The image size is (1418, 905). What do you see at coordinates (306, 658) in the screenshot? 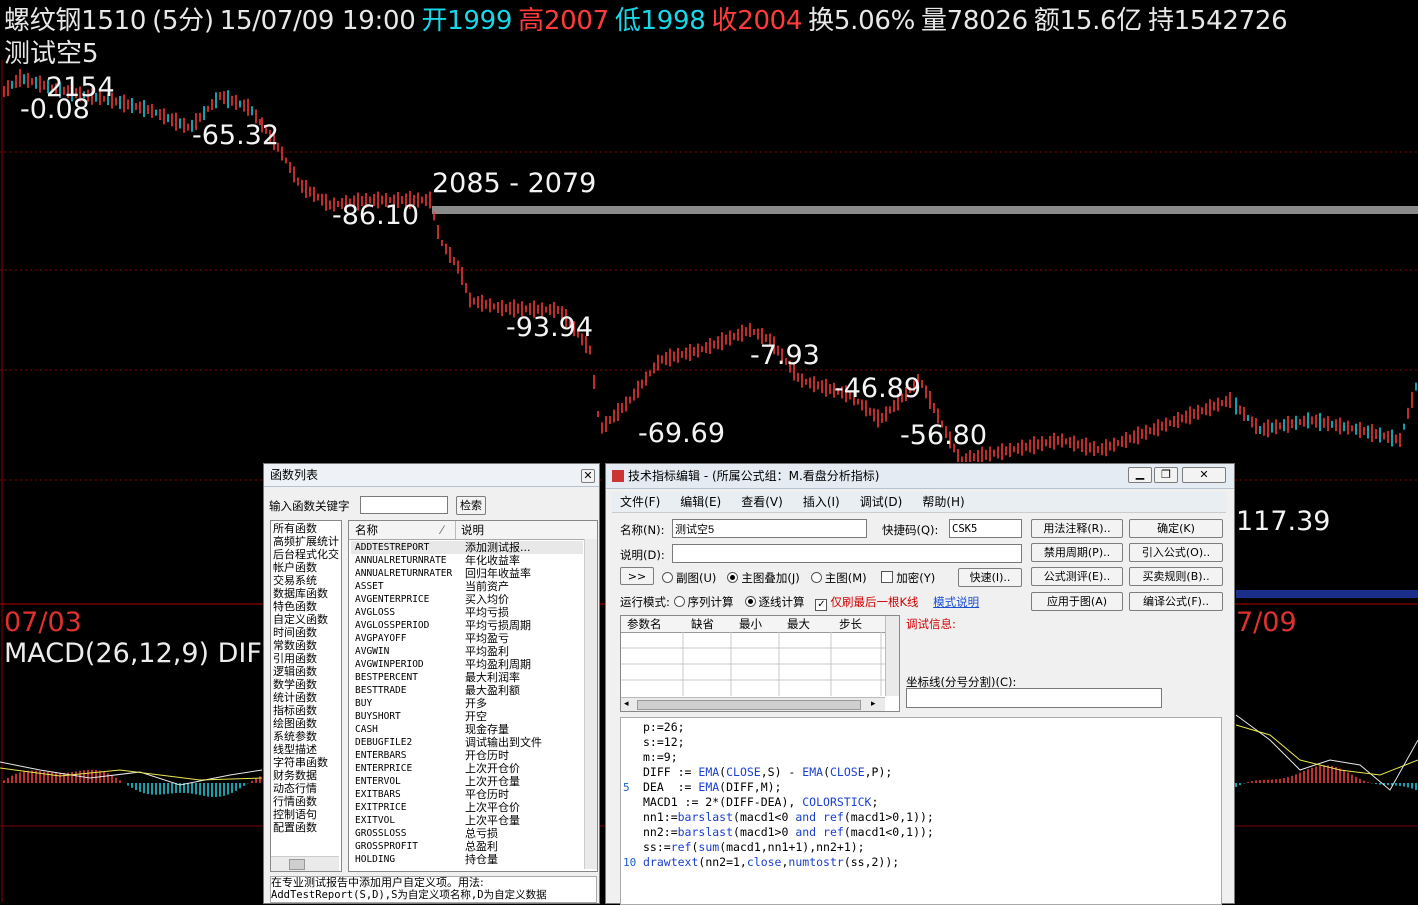
I see `category-item: 引用函数` at bounding box center [306, 658].